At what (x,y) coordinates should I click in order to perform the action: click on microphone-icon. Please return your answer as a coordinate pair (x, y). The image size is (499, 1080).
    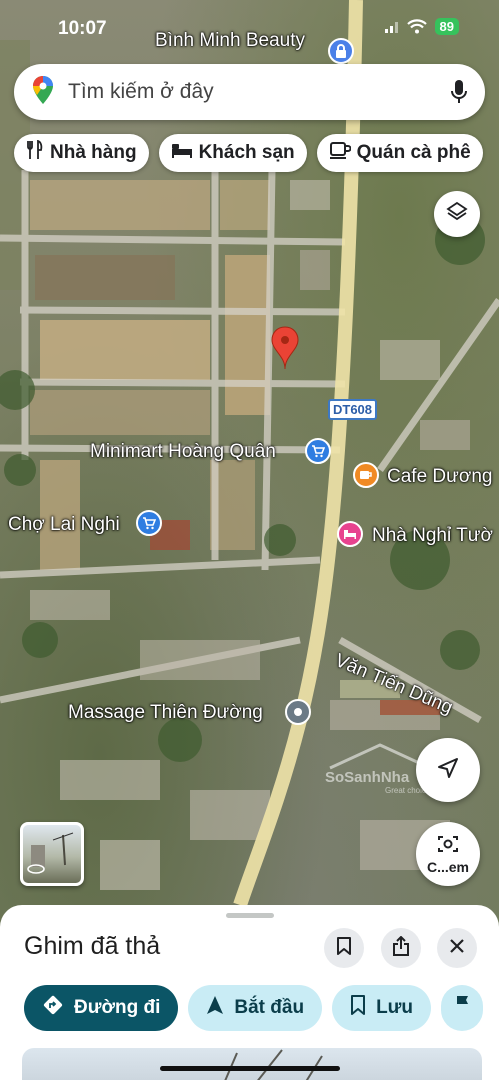
    Looking at the image, I should click on (459, 94).